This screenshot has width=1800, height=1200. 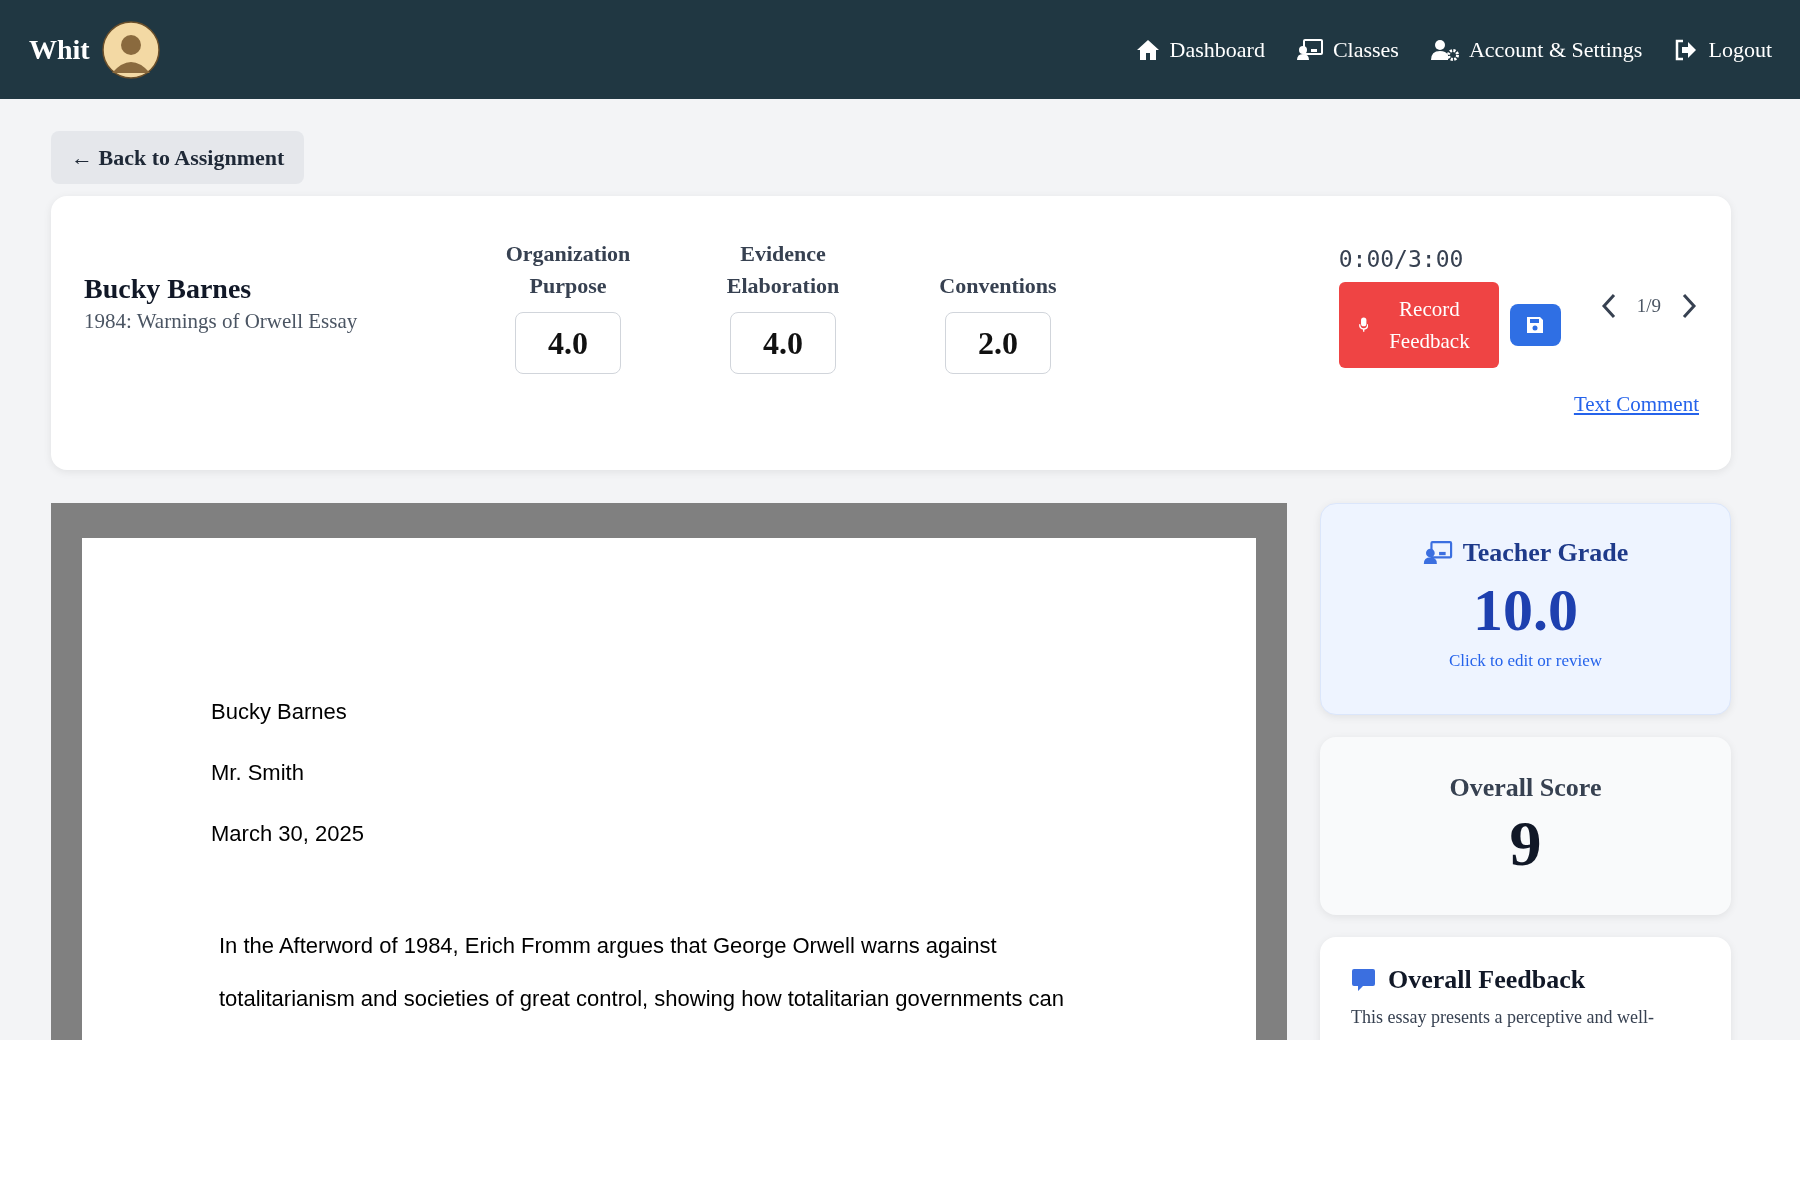 I want to click on score-label: Conventions, so click(x=998, y=286).